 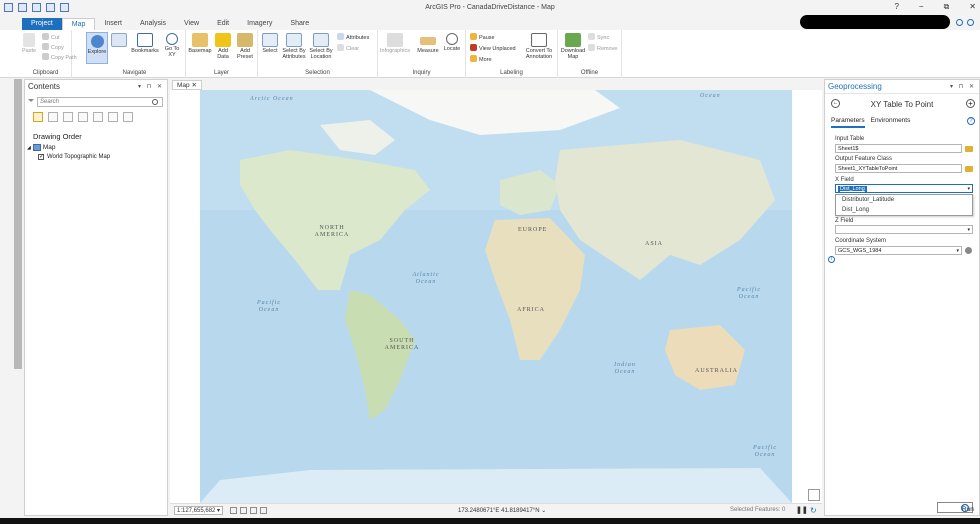 I want to click on cut-button: Cut, so click(x=51, y=37).